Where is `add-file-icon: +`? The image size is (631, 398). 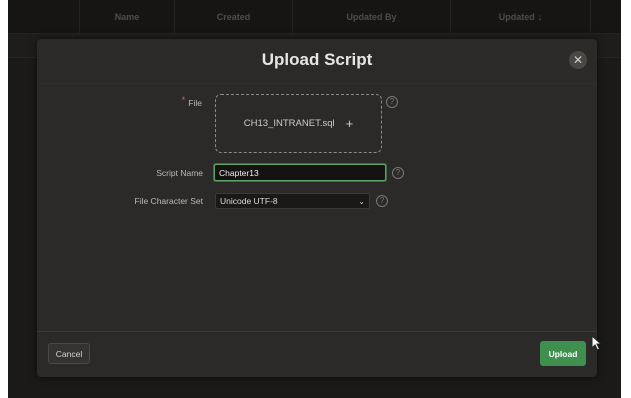 add-file-icon: + is located at coordinates (350, 123).